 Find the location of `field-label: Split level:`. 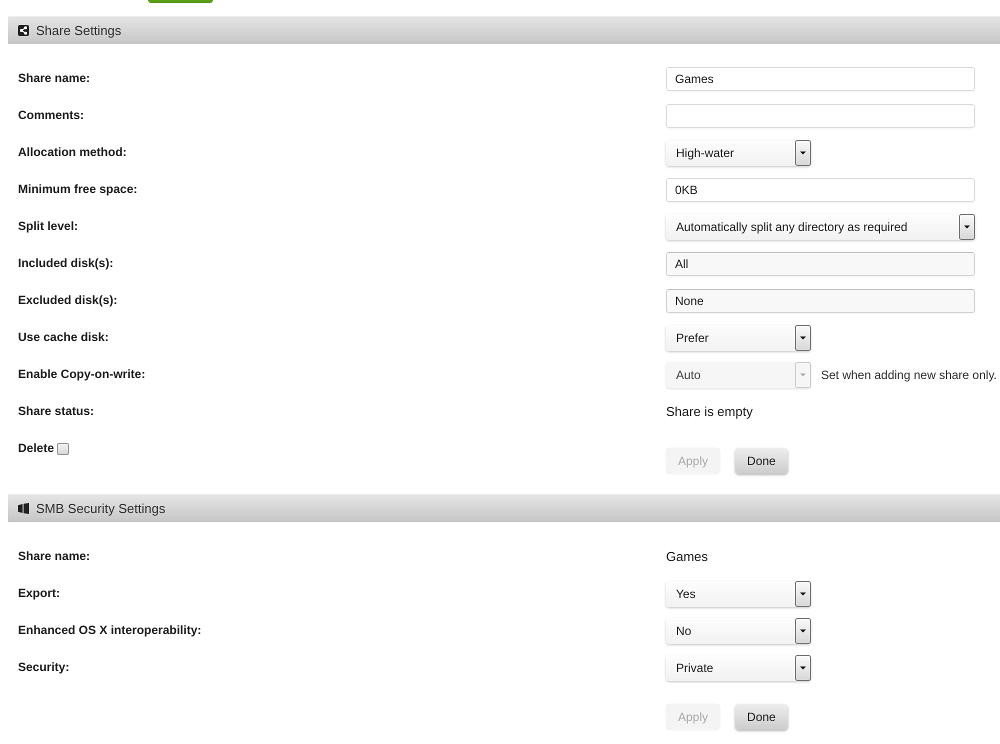

field-label: Split level: is located at coordinates (48, 226).